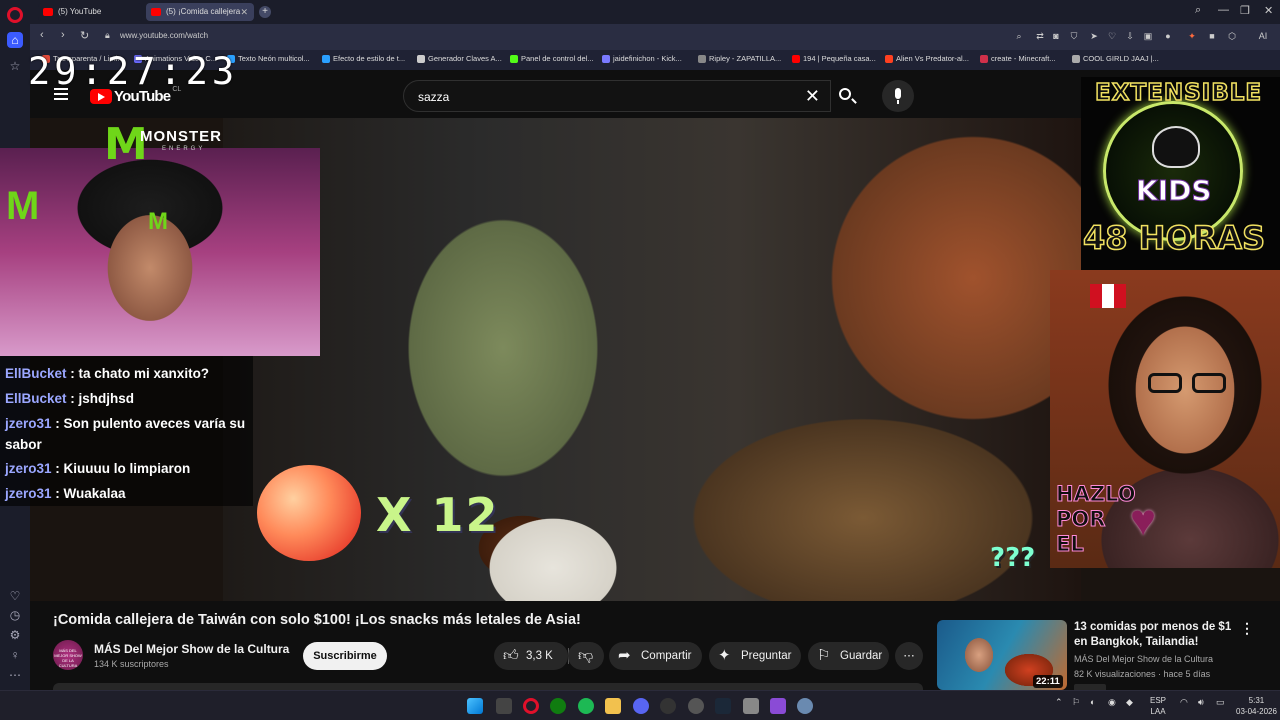 The image size is (1280, 720). What do you see at coordinates (1056, 36) in the screenshot?
I see `camera-icon: ◙` at bounding box center [1056, 36].